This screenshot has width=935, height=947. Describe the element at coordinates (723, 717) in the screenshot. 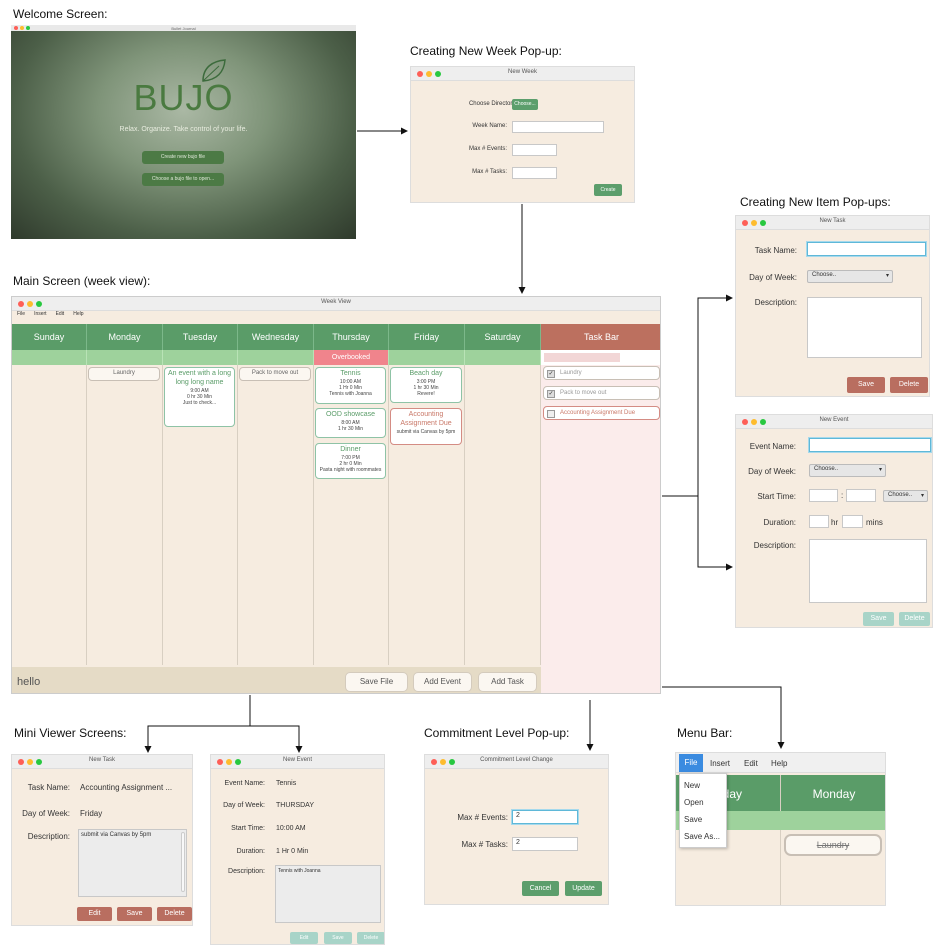

I see `arrow-main-to-menu` at that location.